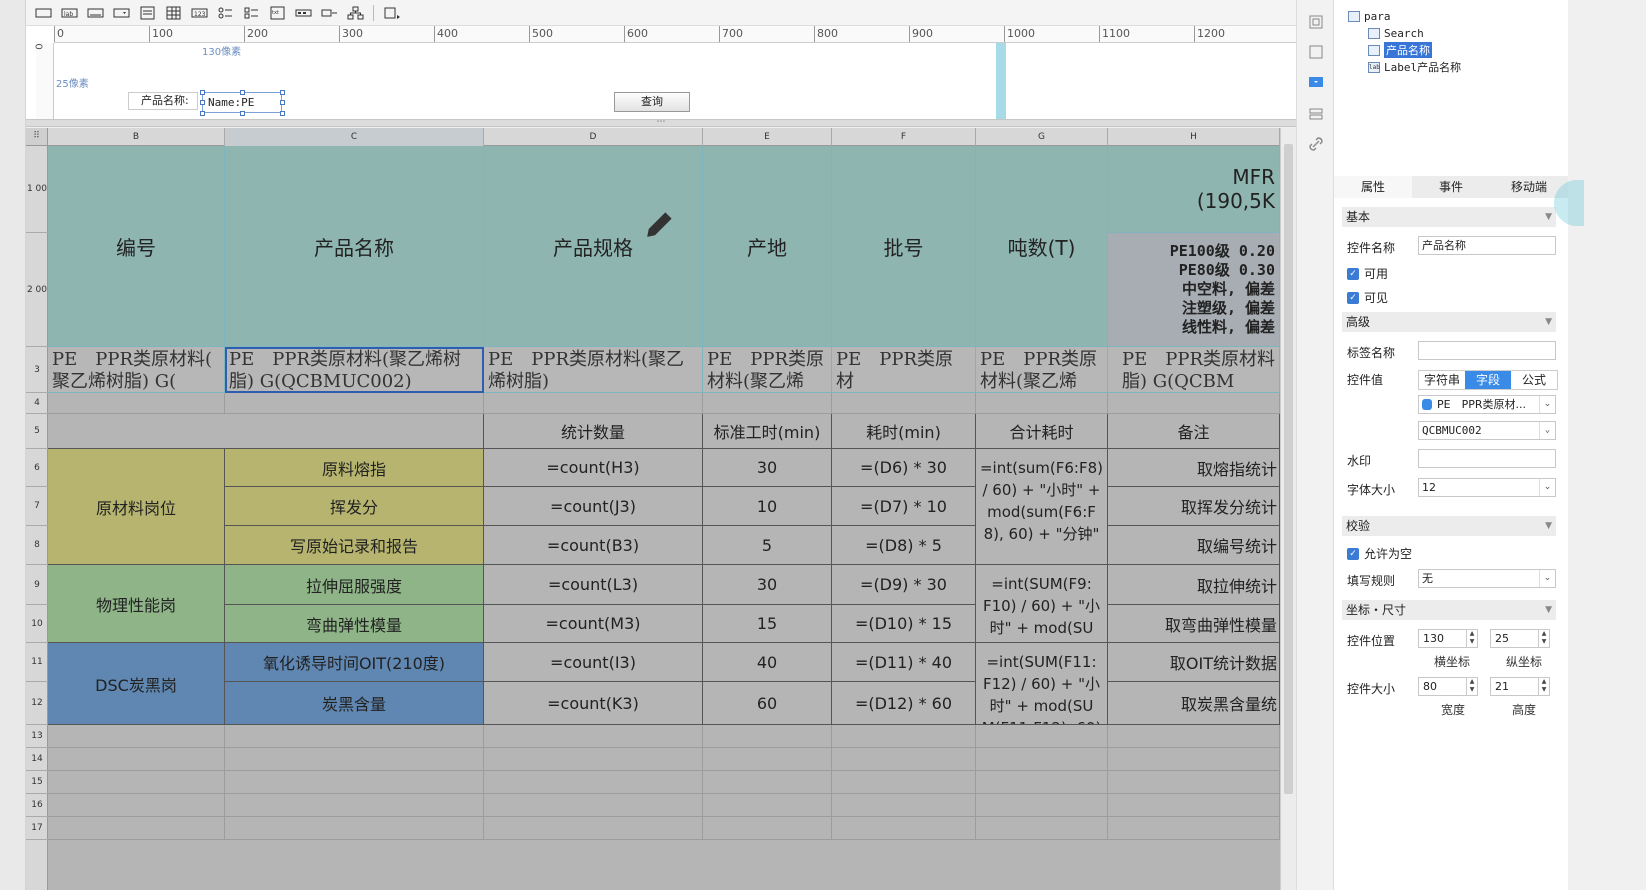  I want to click on note-cell: 取OIT统计数据, so click(1194, 662).